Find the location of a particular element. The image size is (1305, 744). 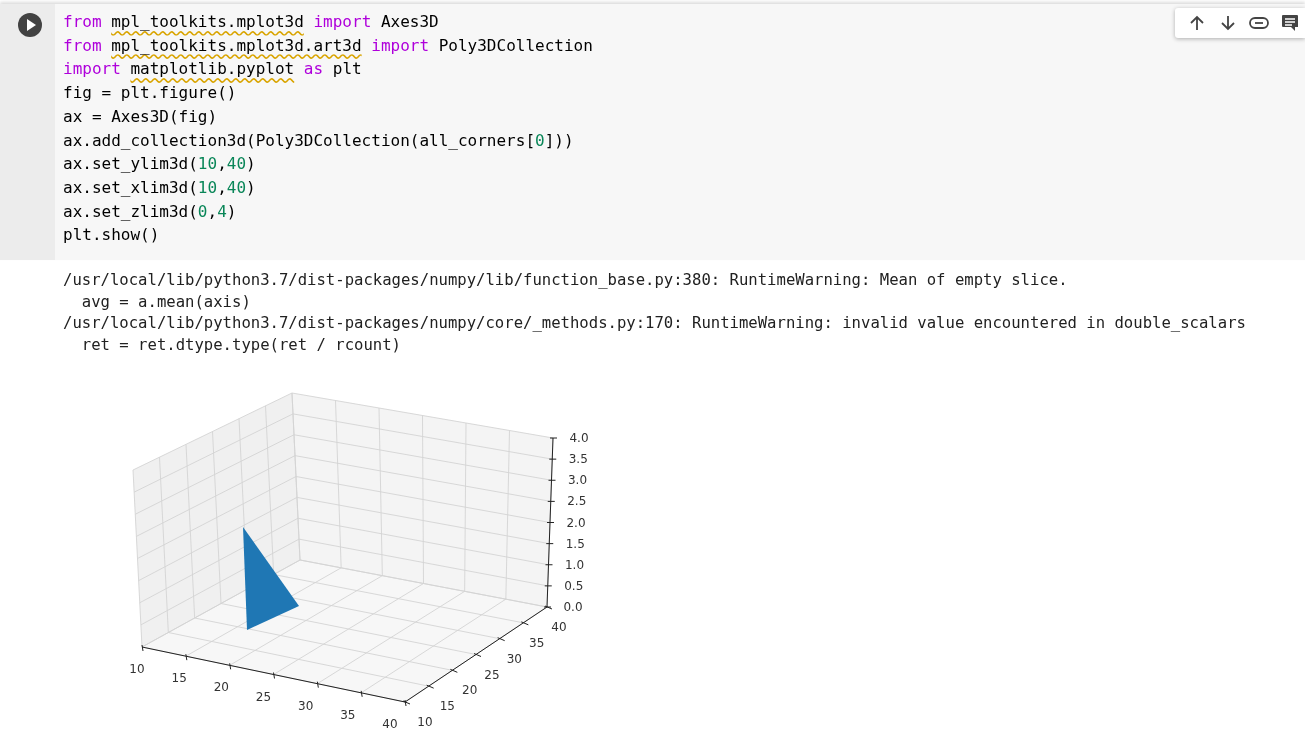

run-button is located at coordinates (29, 25).